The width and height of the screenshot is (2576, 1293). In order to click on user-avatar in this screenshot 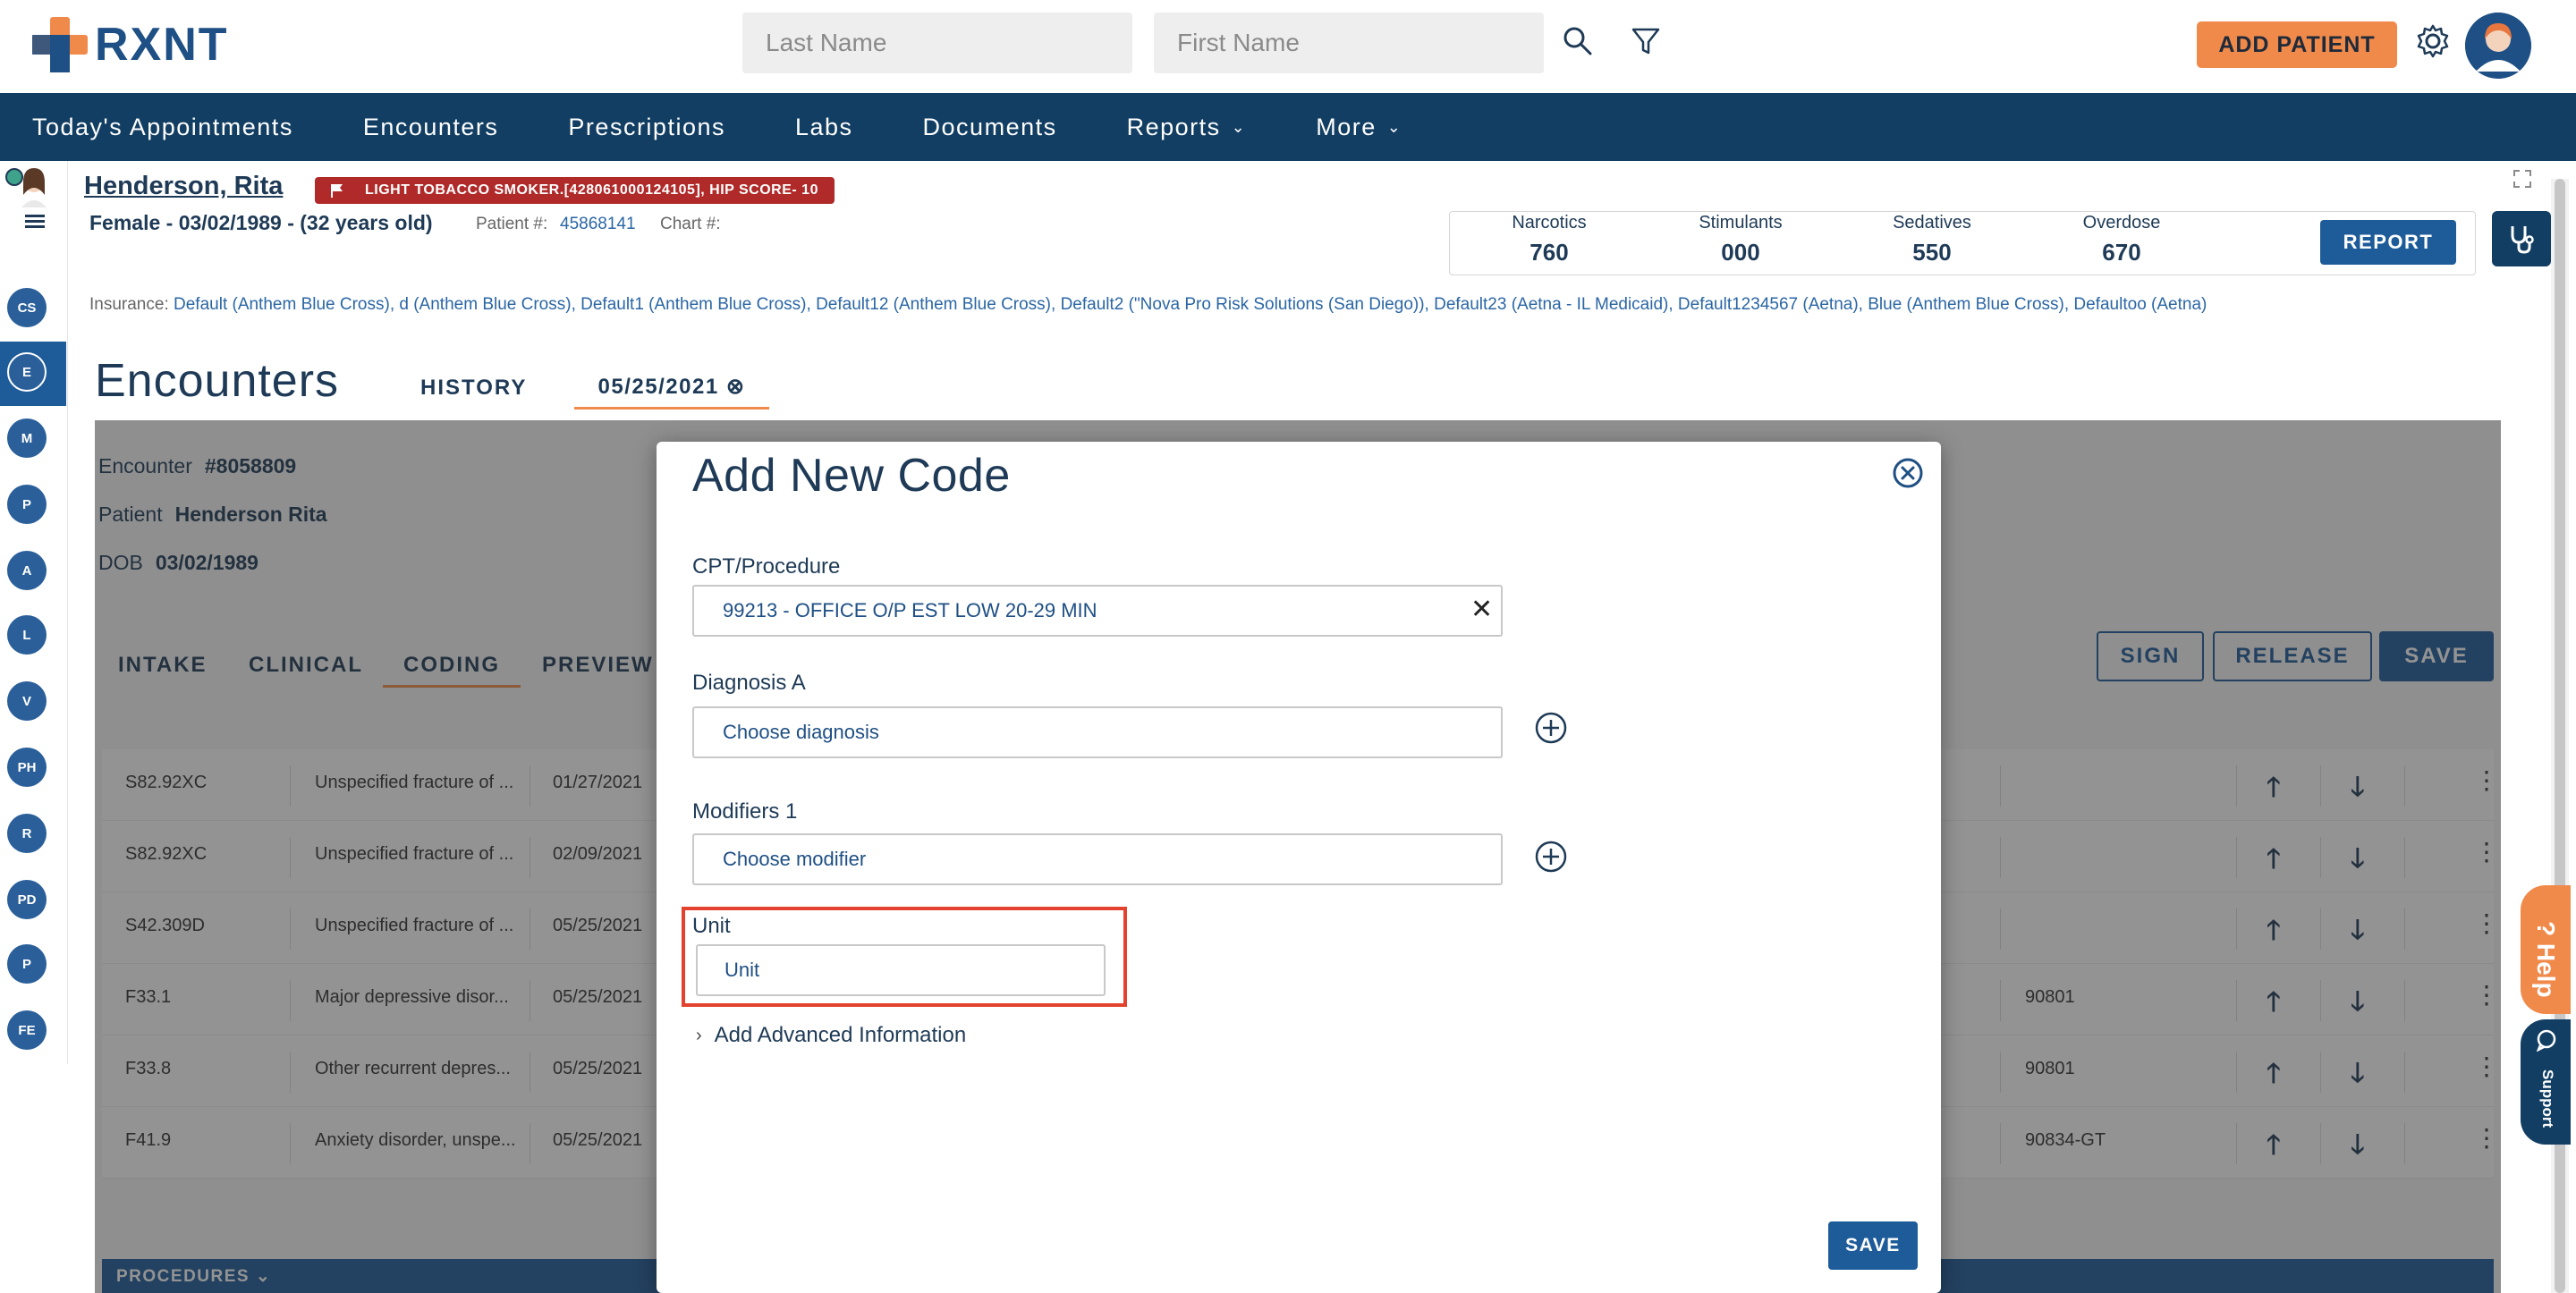, I will do `click(2498, 46)`.